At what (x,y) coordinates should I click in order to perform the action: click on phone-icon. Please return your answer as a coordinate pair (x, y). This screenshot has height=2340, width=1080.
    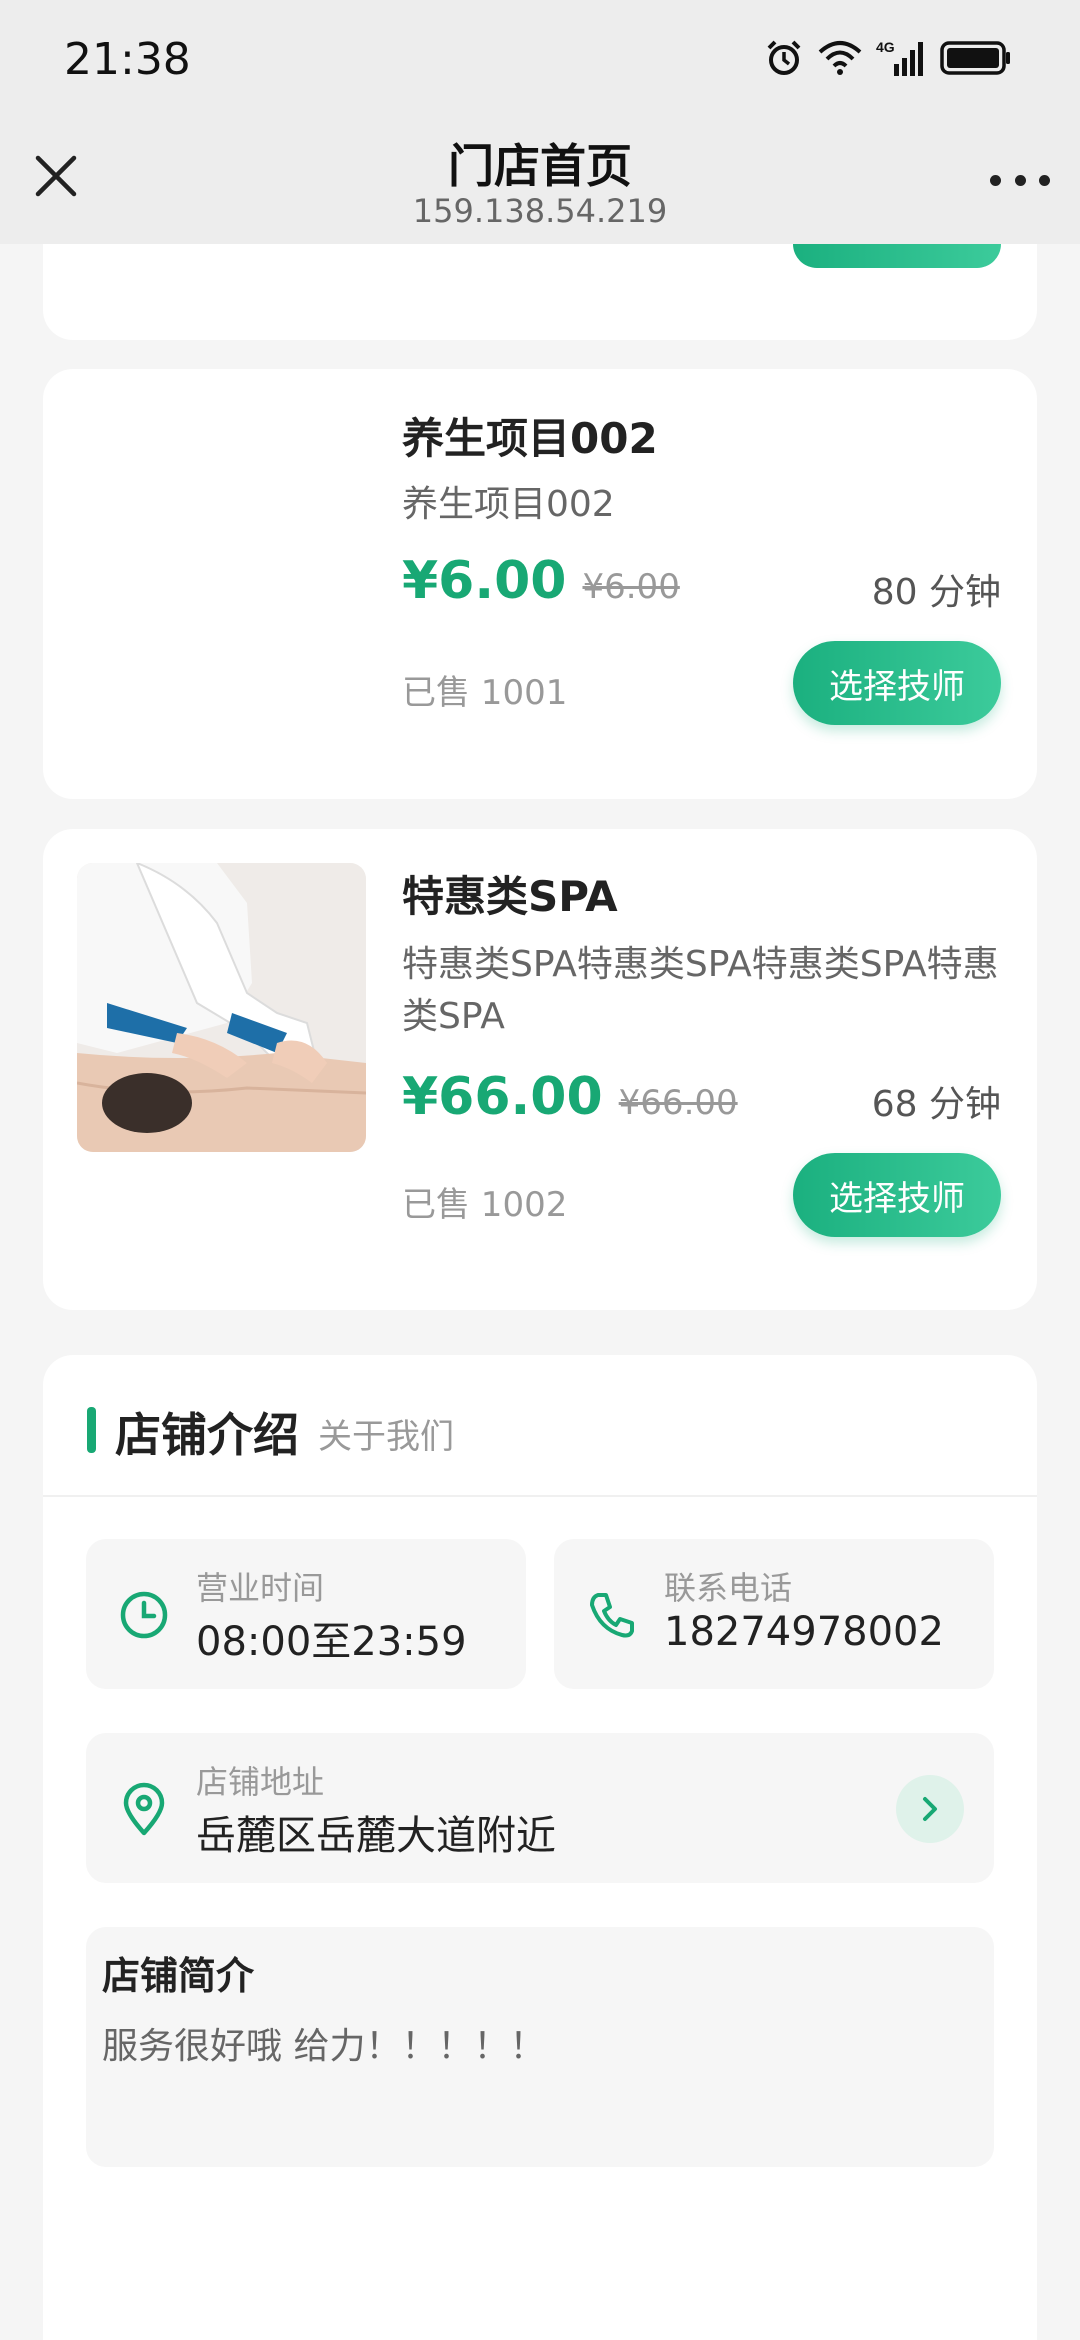
    Looking at the image, I should click on (612, 1615).